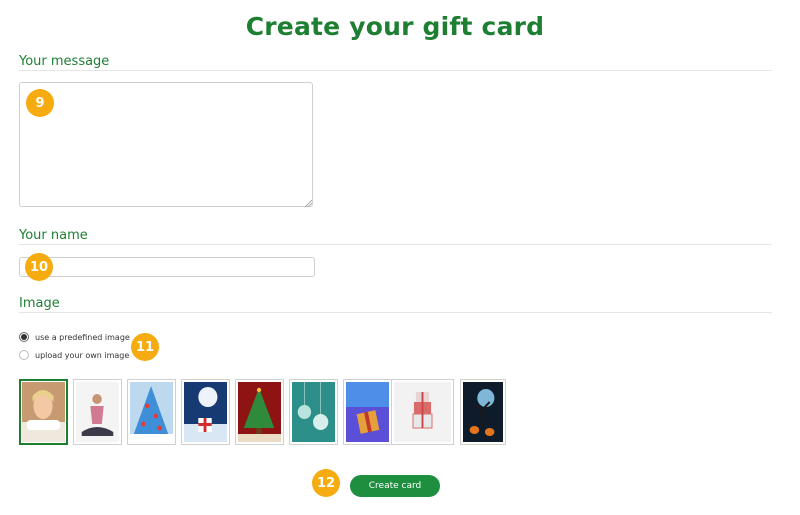 Image resolution: width=800 pixels, height=515 pixels. Describe the element at coordinates (167, 267) in the screenshot. I see `name-input` at that location.